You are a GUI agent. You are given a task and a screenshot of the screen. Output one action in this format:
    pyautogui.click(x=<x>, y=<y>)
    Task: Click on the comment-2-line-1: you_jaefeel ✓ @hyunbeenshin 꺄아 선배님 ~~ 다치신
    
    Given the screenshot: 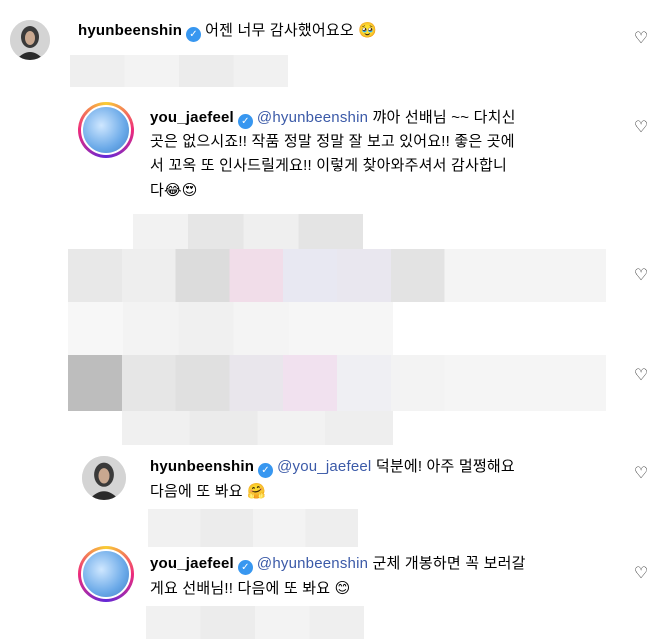 What is the action you would take?
    pyautogui.click(x=390, y=118)
    